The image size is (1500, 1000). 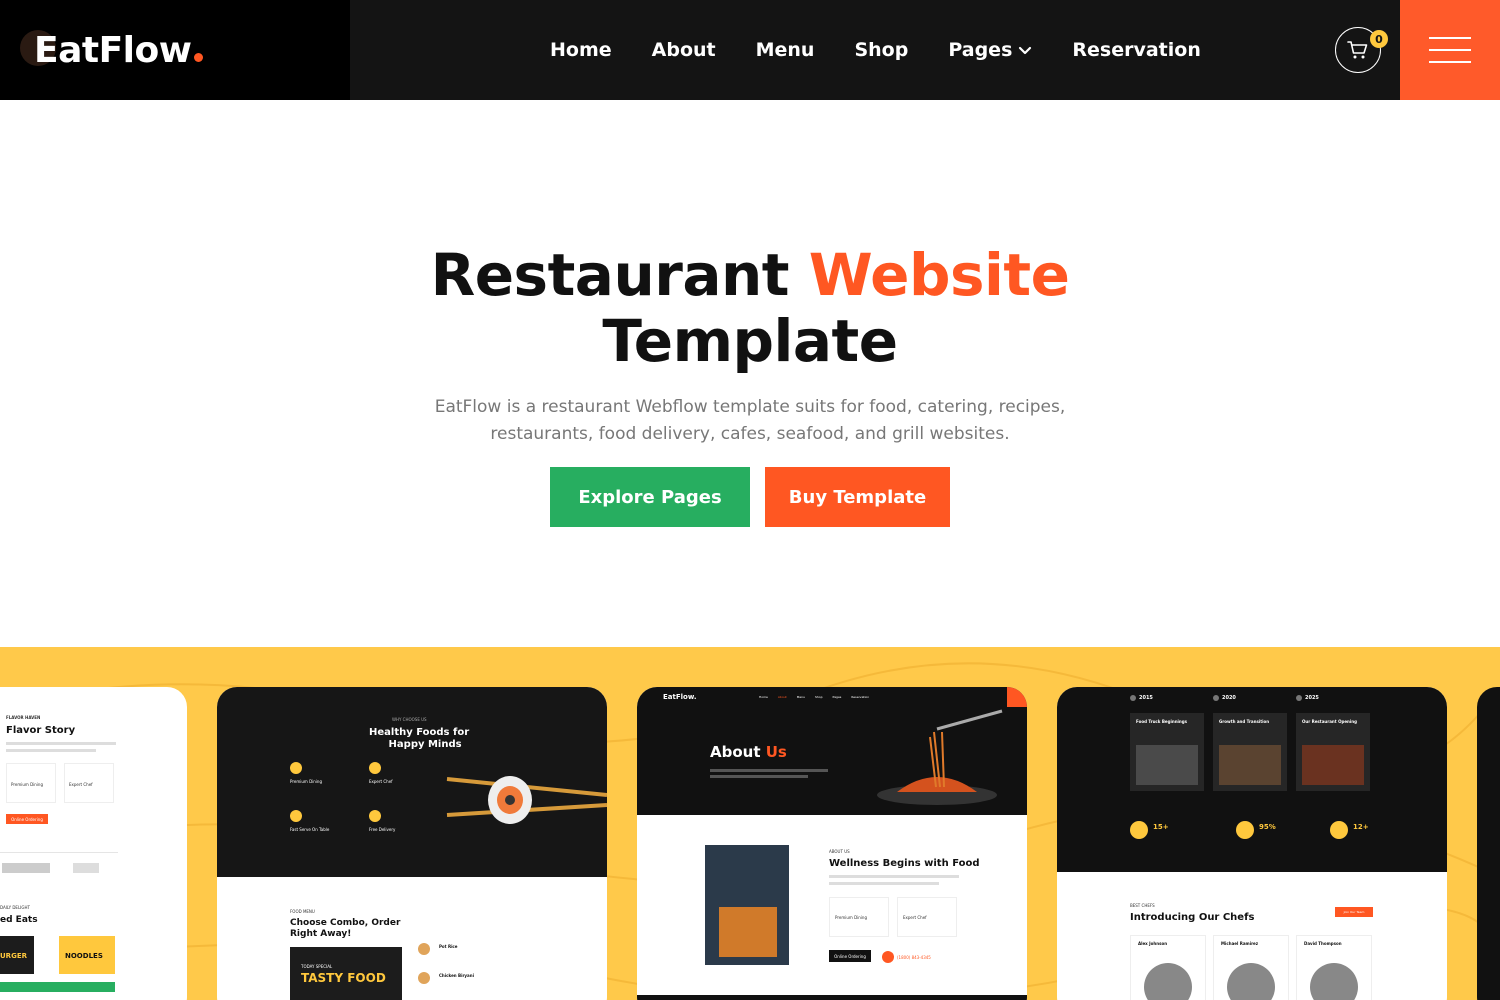 I want to click on preview-divider, so click(x=59, y=852).